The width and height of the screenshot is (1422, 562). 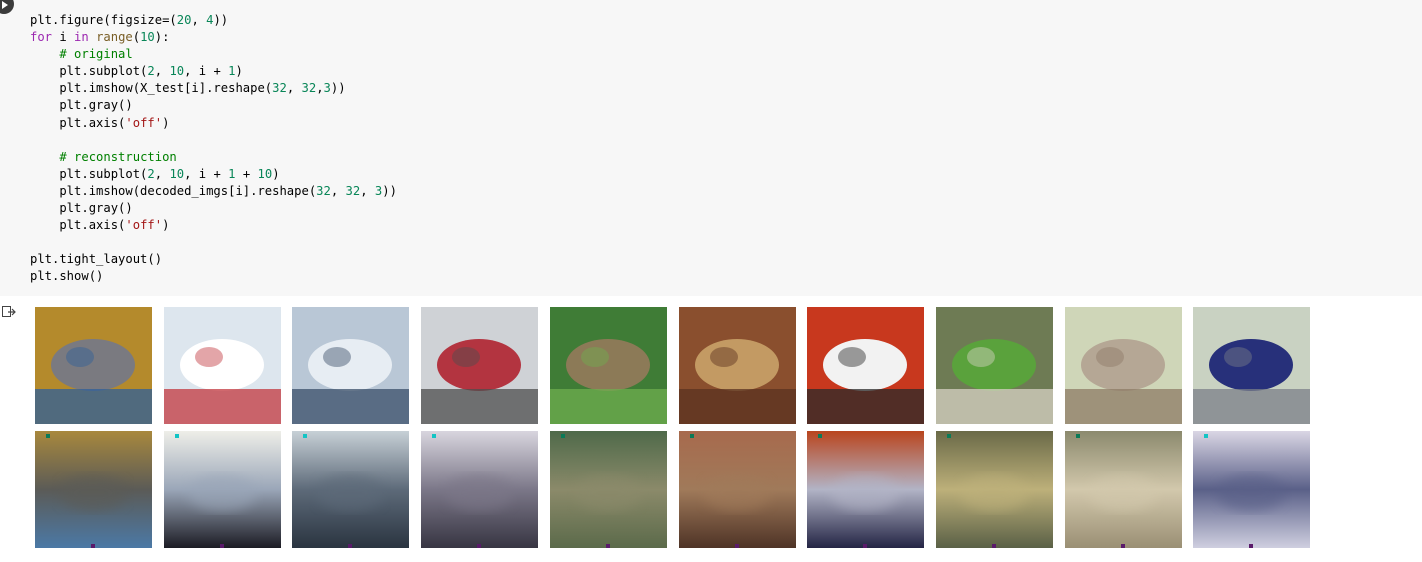 I want to click on code-line: # reconstruction, so click(x=118, y=156).